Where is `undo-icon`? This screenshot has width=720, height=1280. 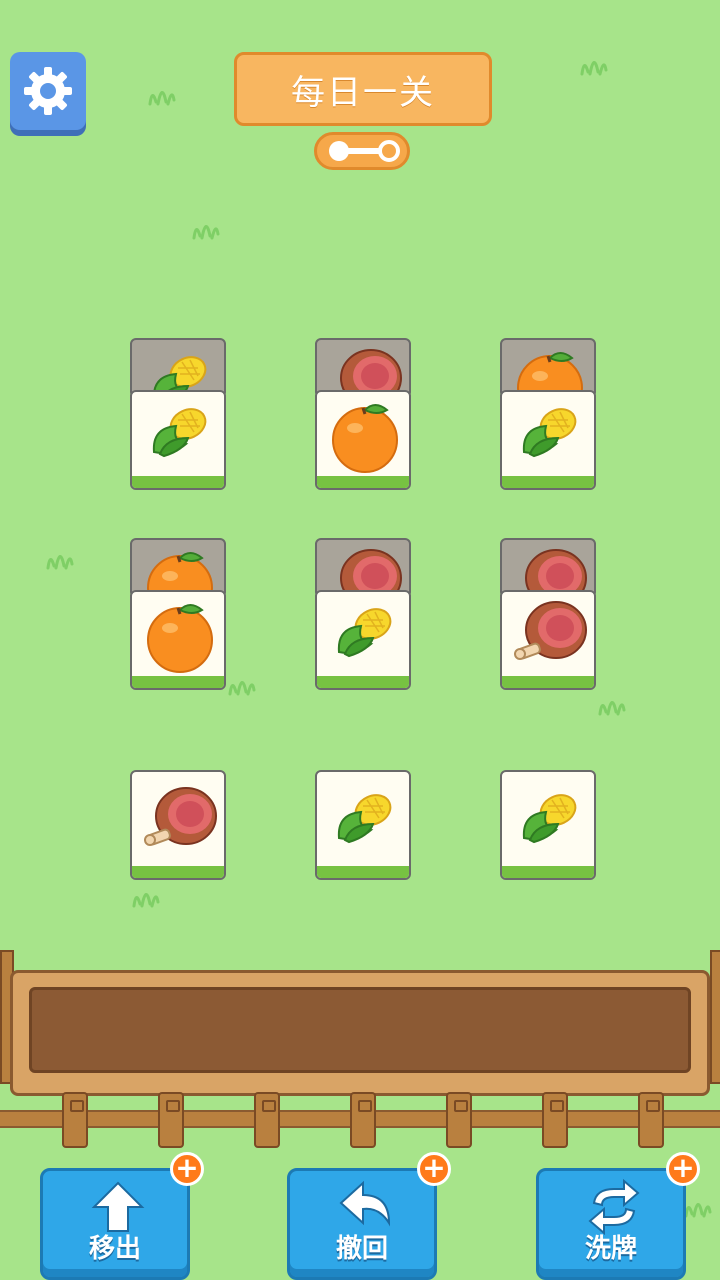 undo-icon is located at coordinates (365, 1203).